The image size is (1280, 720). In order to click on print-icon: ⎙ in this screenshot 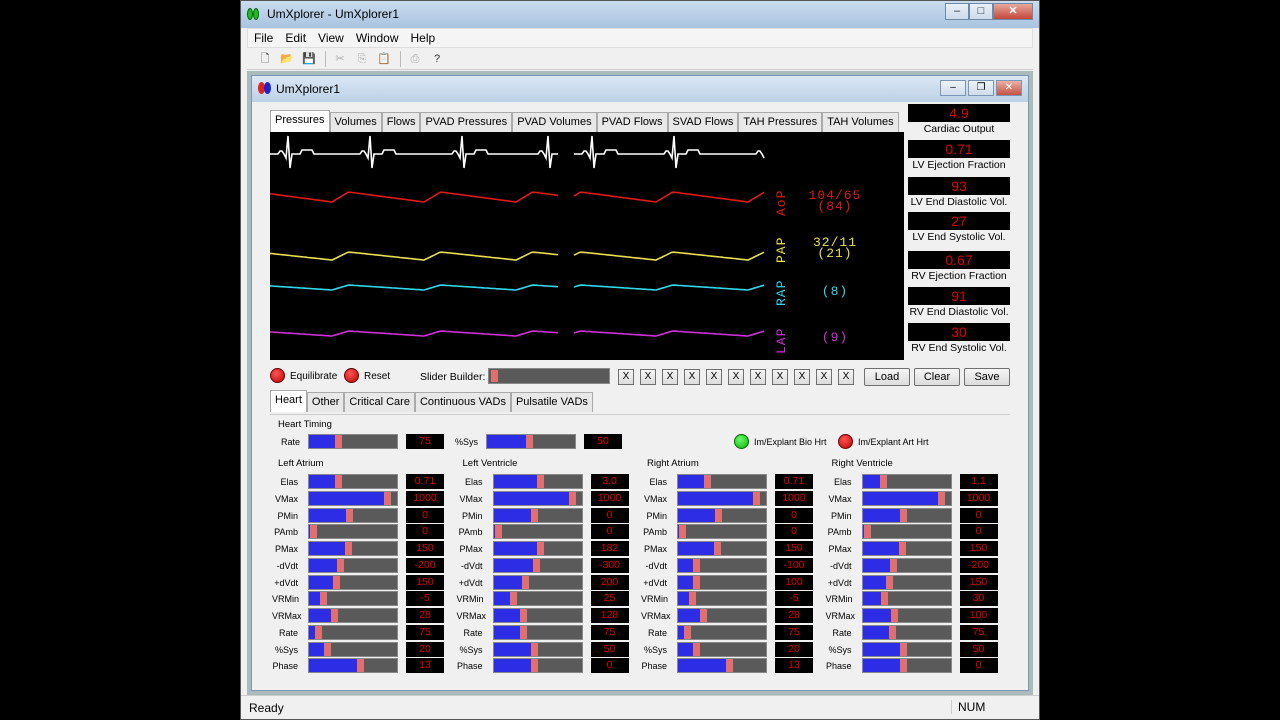, I will do `click(415, 59)`.